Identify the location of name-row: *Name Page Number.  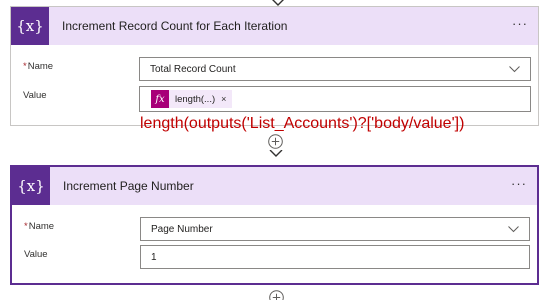
(274, 229).